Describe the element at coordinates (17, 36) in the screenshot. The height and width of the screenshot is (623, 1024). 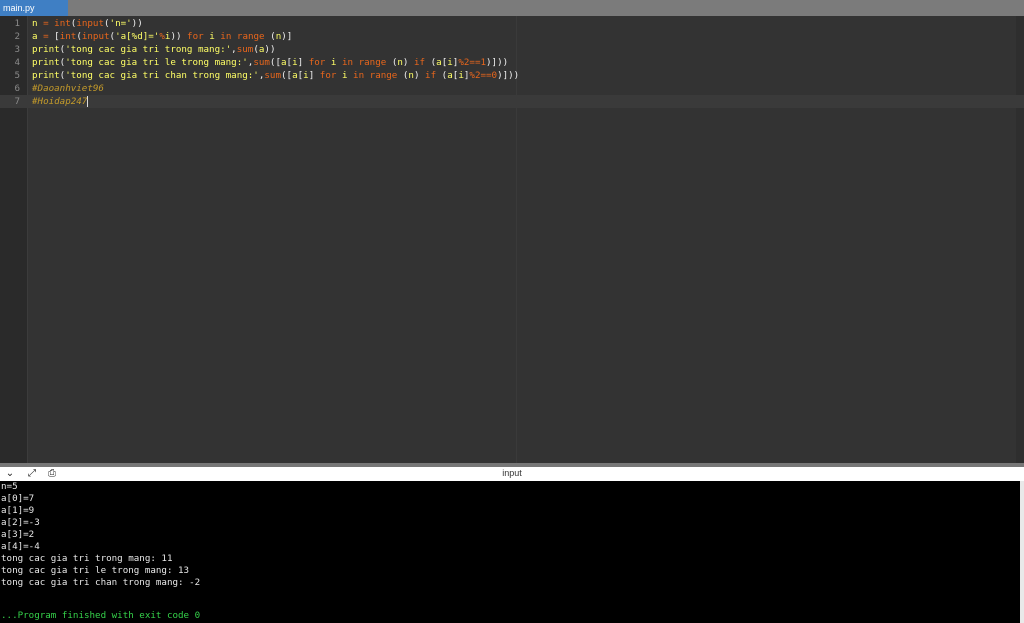
I see `line-number: 2` at that location.